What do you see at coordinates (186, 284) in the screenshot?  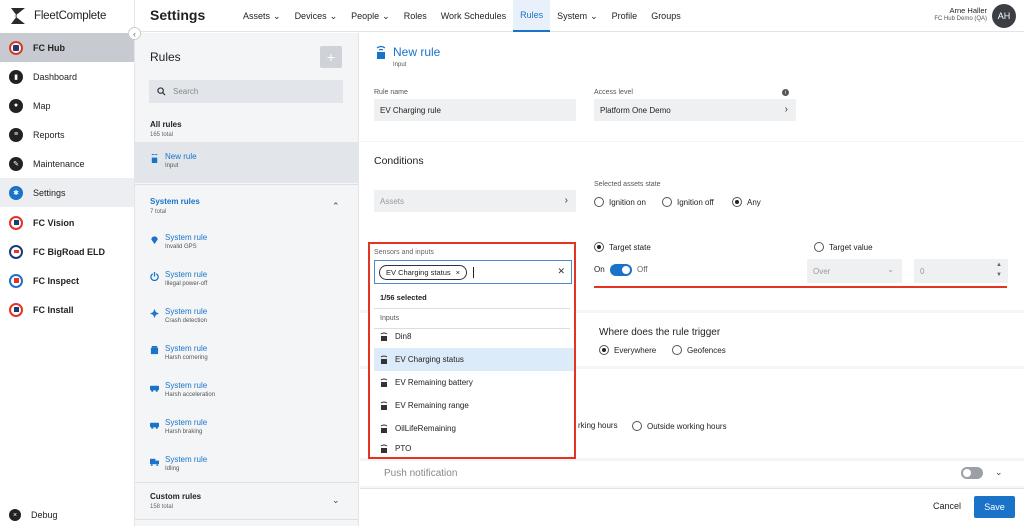 I see `rule-subtitle: Illegal power-off` at bounding box center [186, 284].